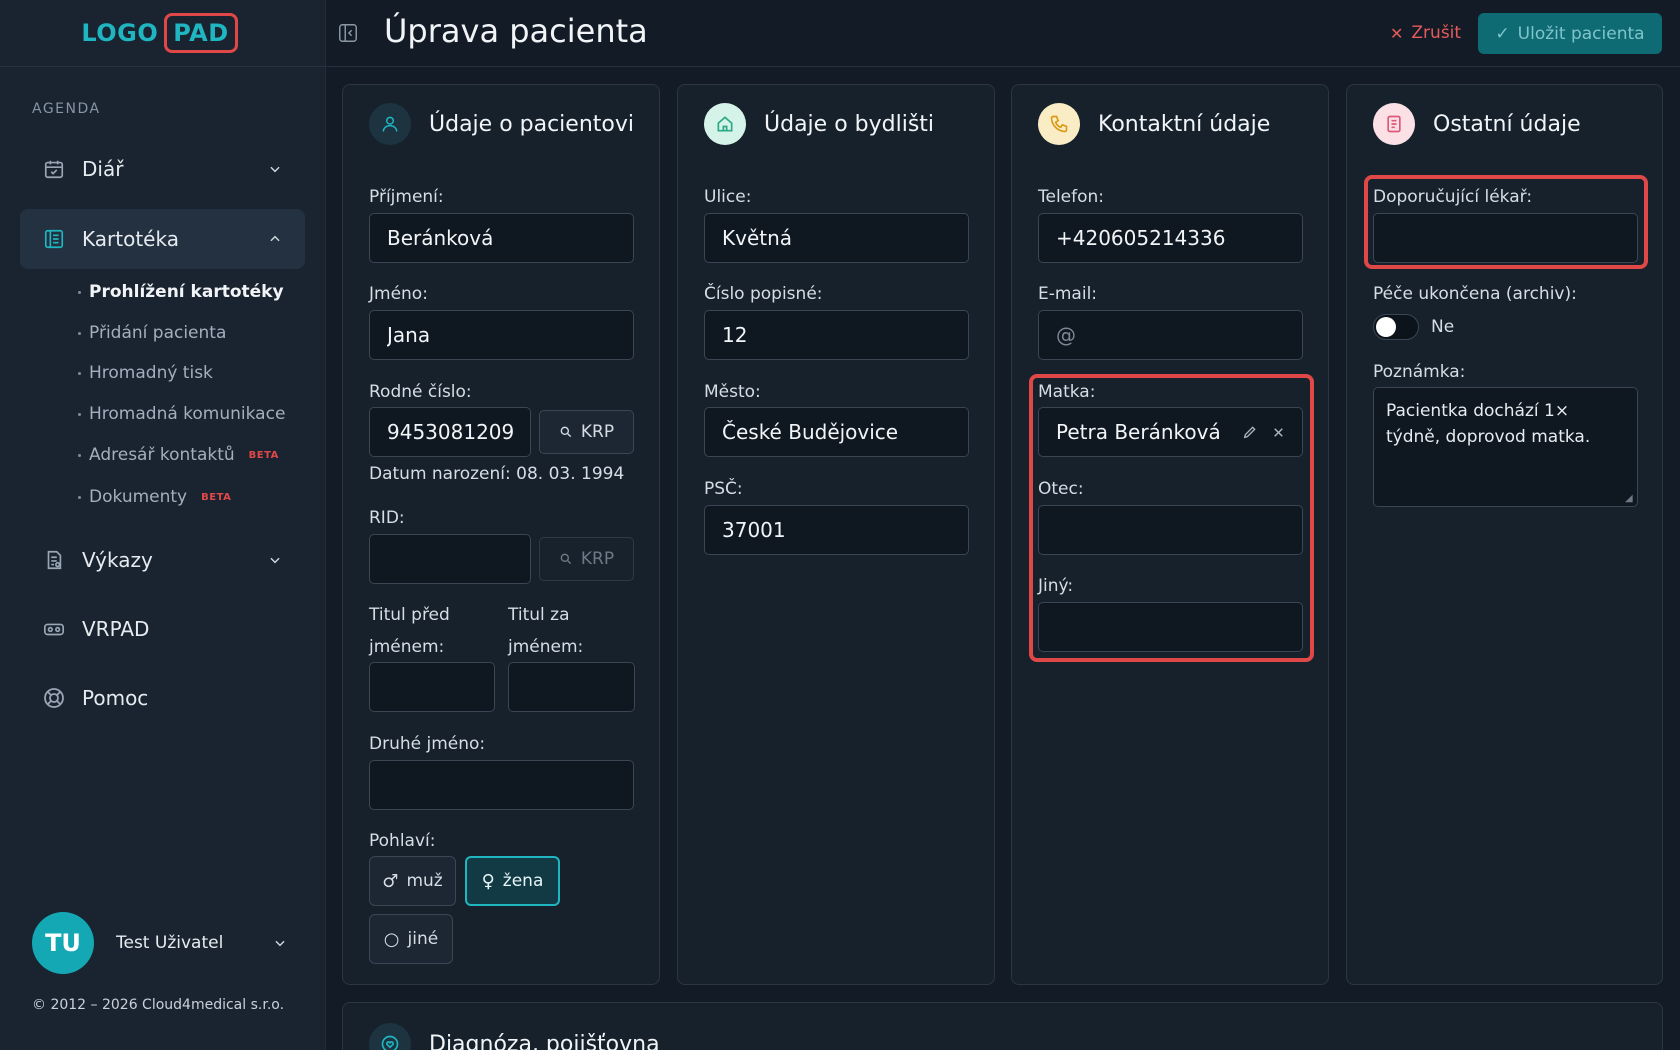 The width and height of the screenshot is (1680, 1050). I want to click on krp-lookup-button: KRP, so click(586, 432).